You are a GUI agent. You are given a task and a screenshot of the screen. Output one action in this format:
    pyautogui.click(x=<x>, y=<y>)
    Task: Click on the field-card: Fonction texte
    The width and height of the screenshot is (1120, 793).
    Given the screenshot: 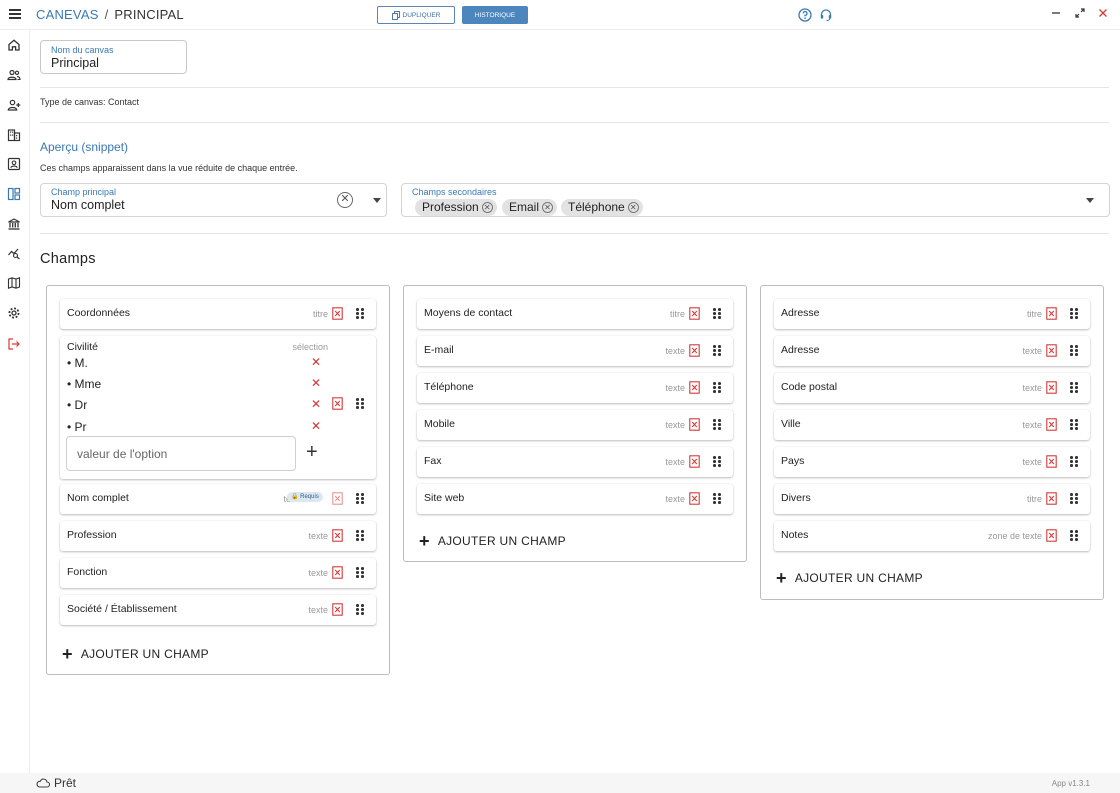 What is the action you would take?
    pyautogui.click(x=218, y=573)
    